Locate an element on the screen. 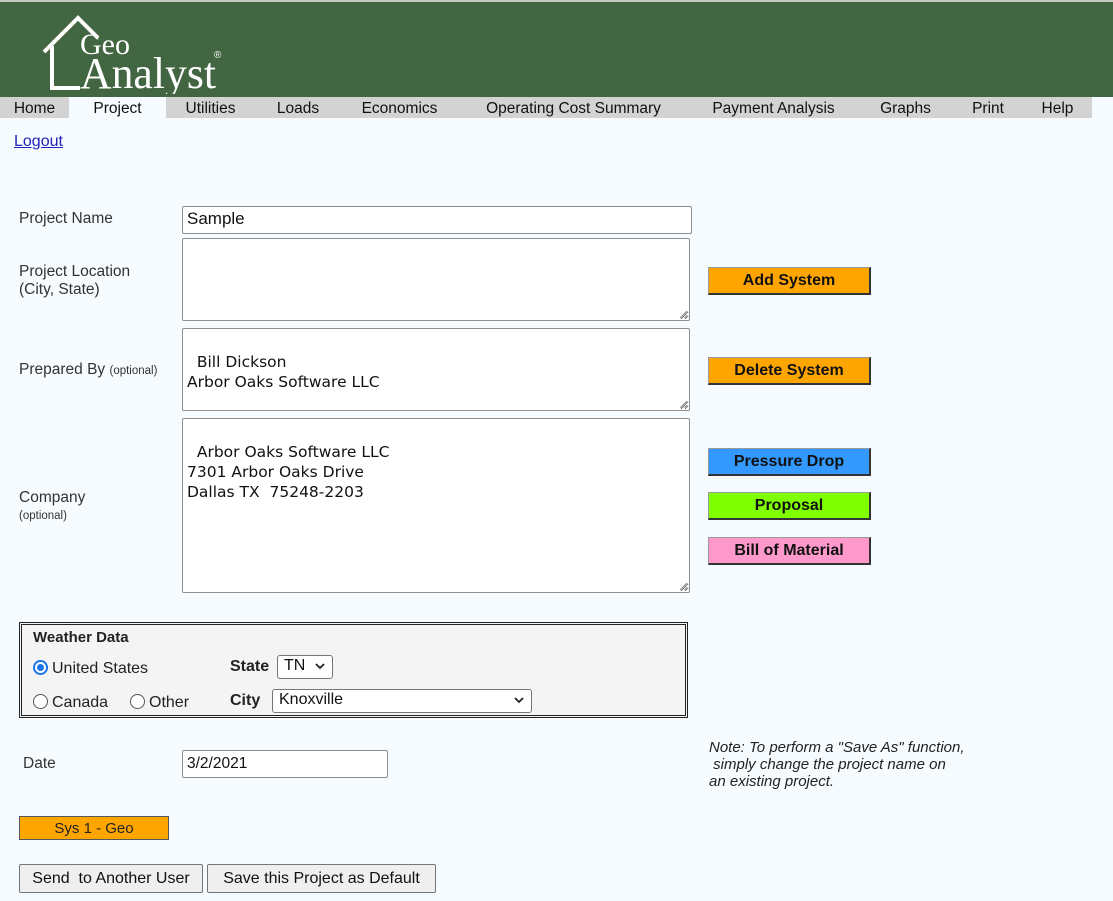 This screenshot has height=901, width=1113. nav-payment-analysis: Payment Analysis is located at coordinates (773, 107).